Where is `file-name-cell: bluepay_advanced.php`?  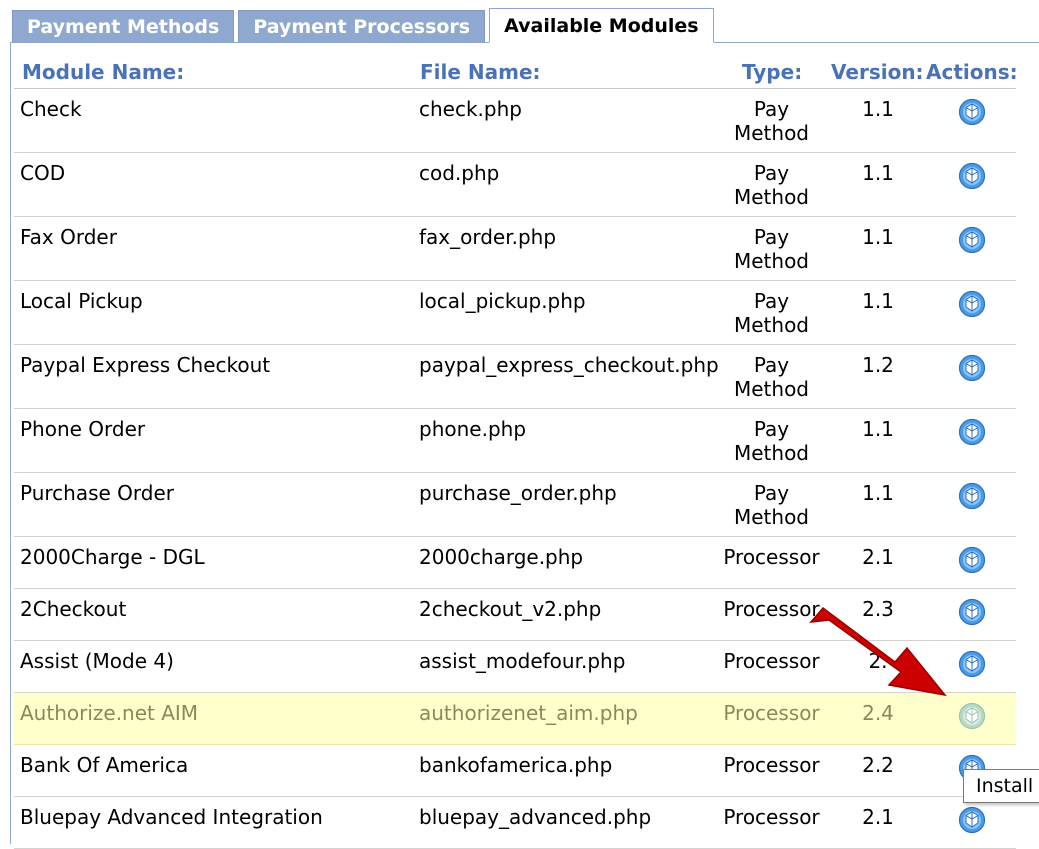
file-name-cell: bluepay_advanced.php is located at coordinates (535, 817).